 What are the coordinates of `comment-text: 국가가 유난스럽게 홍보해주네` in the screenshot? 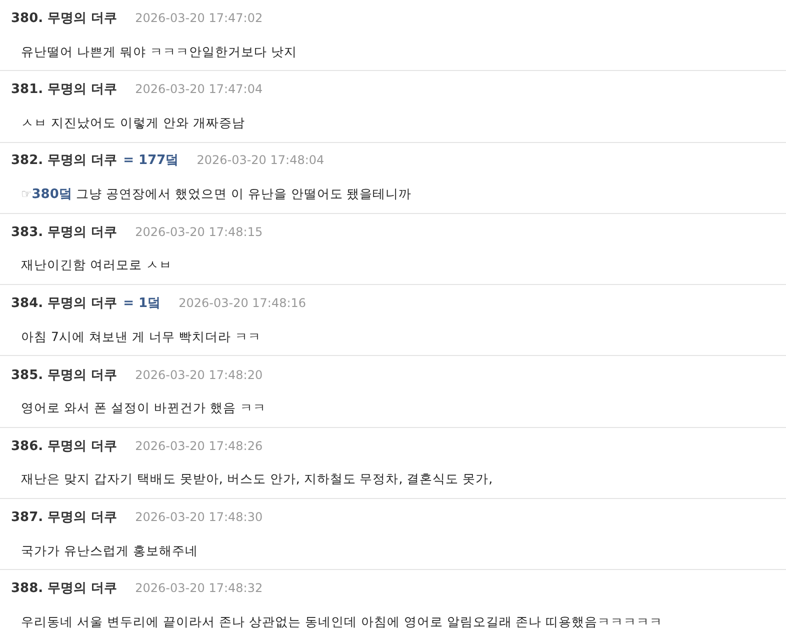 It's located at (109, 551).